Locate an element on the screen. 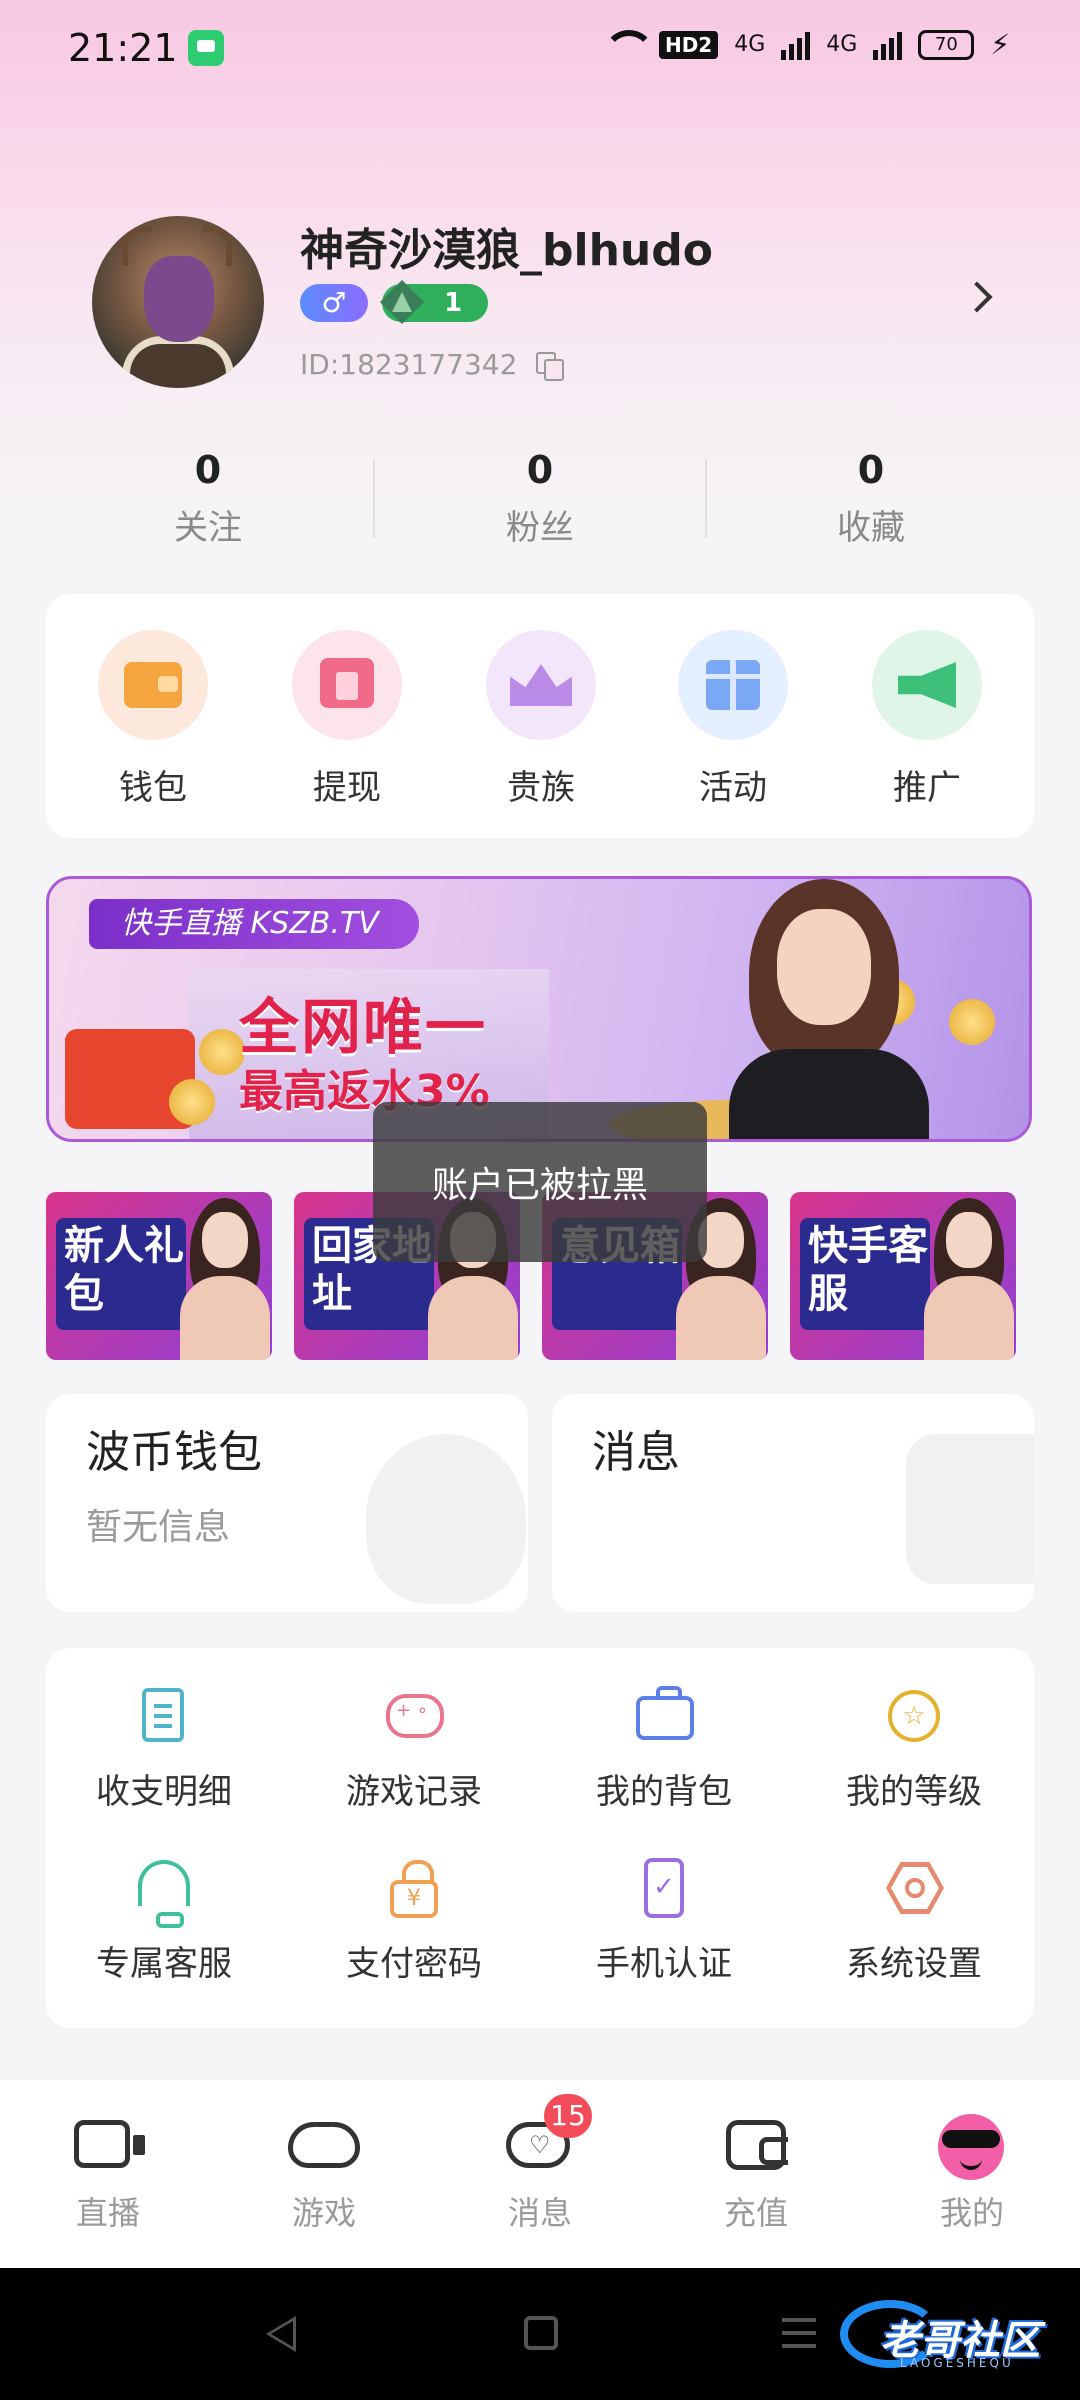 This screenshot has width=1080, height=2400. nav-game: 游戏 is located at coordinates (324, 2174).